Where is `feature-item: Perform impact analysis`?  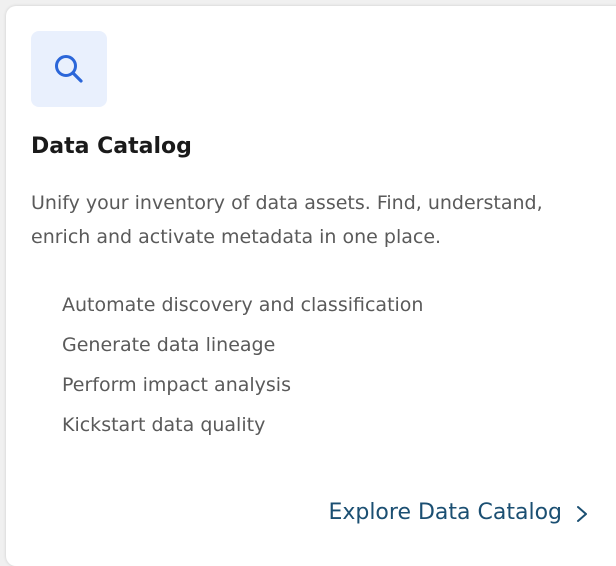
feature-item: Perform impact analysis is located at coordinates (176, 385).